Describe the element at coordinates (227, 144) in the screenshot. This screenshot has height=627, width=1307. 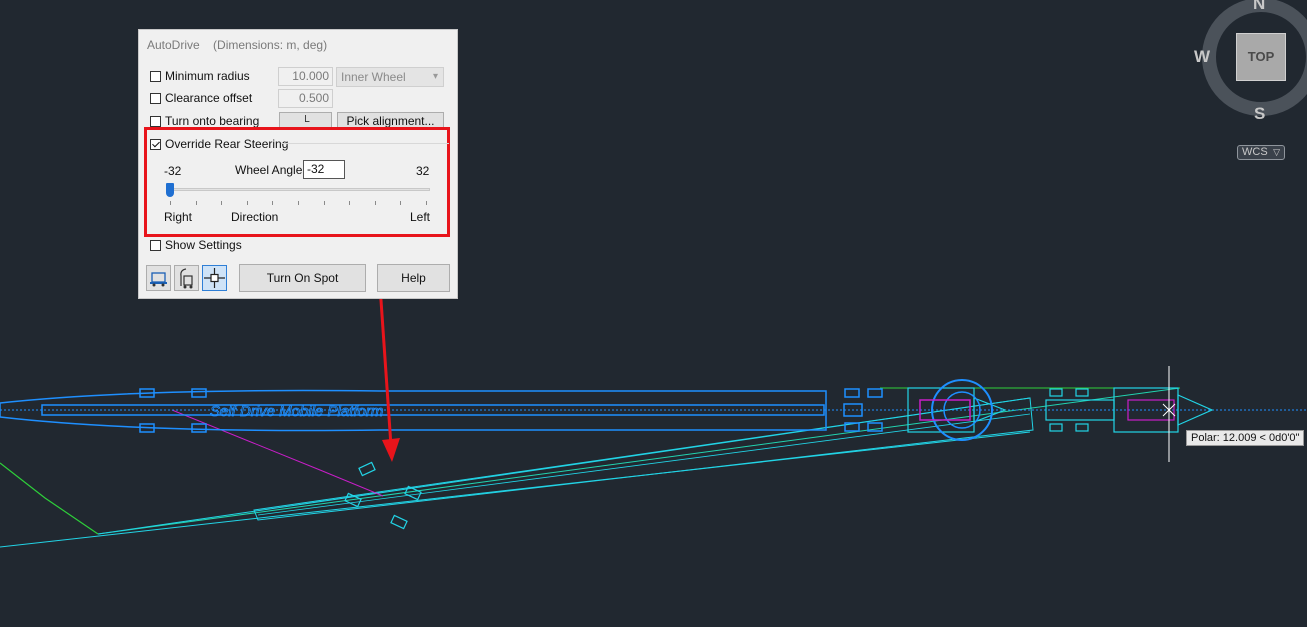
I see `override-label: Override Rear Steering` at that location.